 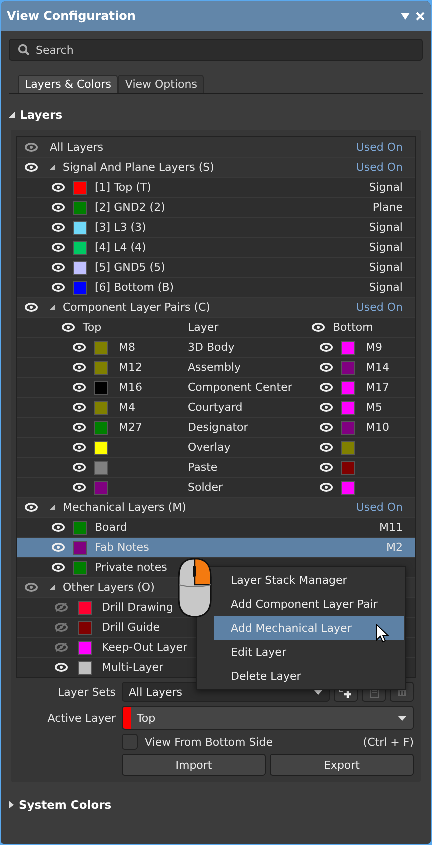 What do you see at coordinates (111, 527) in the screenshot?
I see `layer-name: Board` at bounding box center [111, 527].